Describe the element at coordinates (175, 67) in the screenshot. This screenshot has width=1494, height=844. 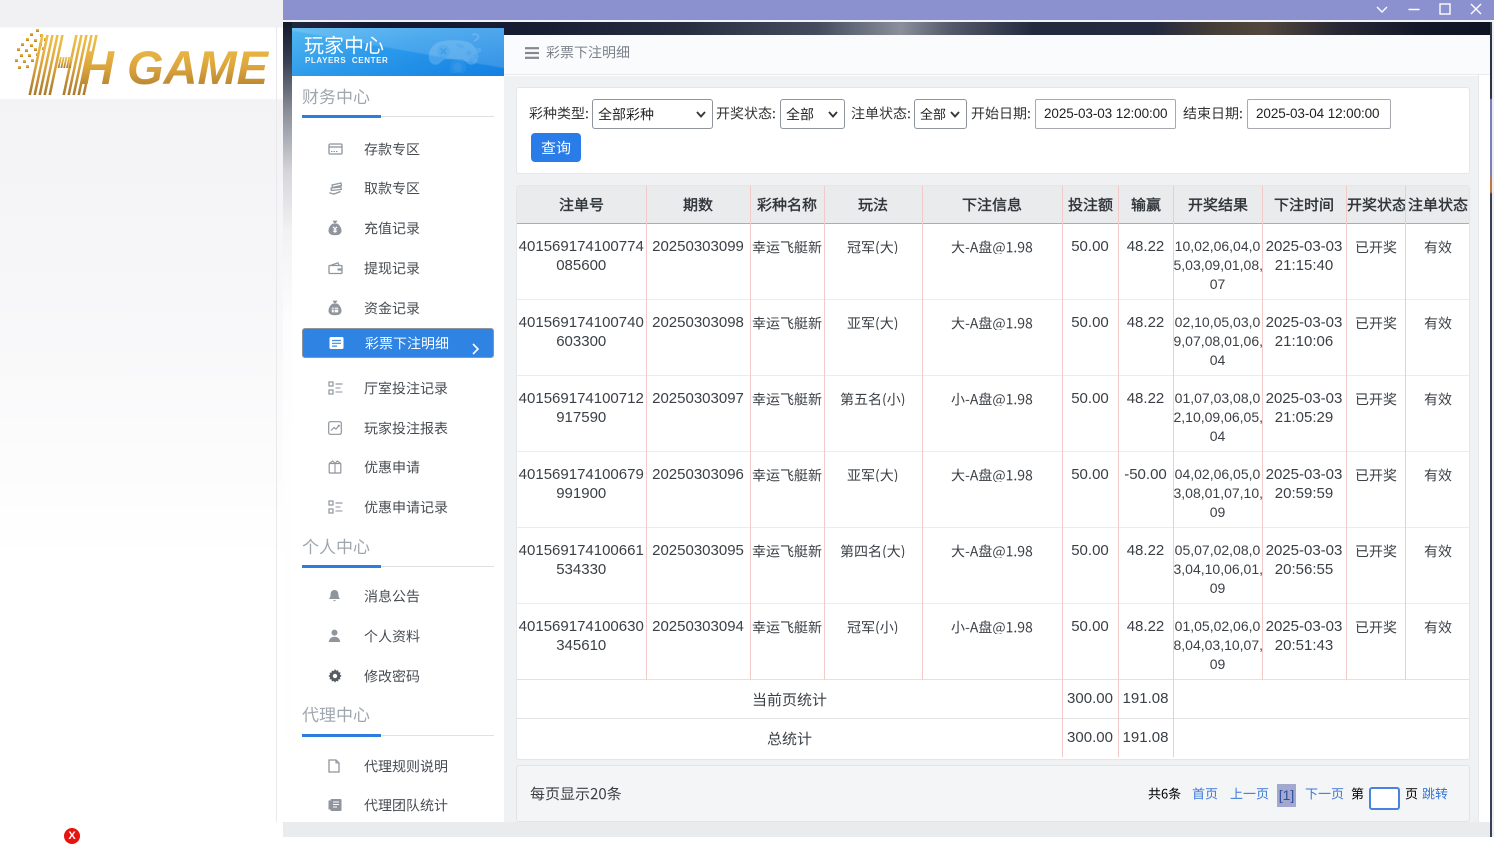
I see `svg-text: H GAME` at that location.